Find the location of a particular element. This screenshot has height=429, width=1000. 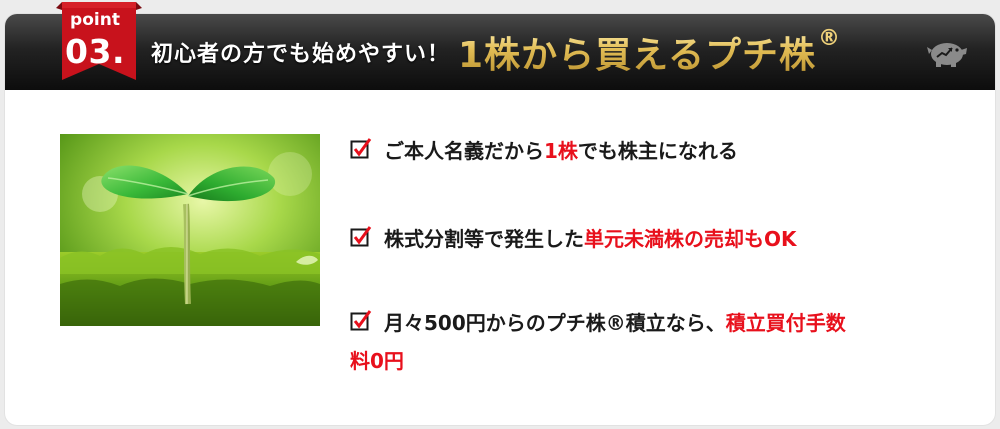

benefit-text: 月々500円からのプチ株®積立なら、 is located at coordinates (555, 323).